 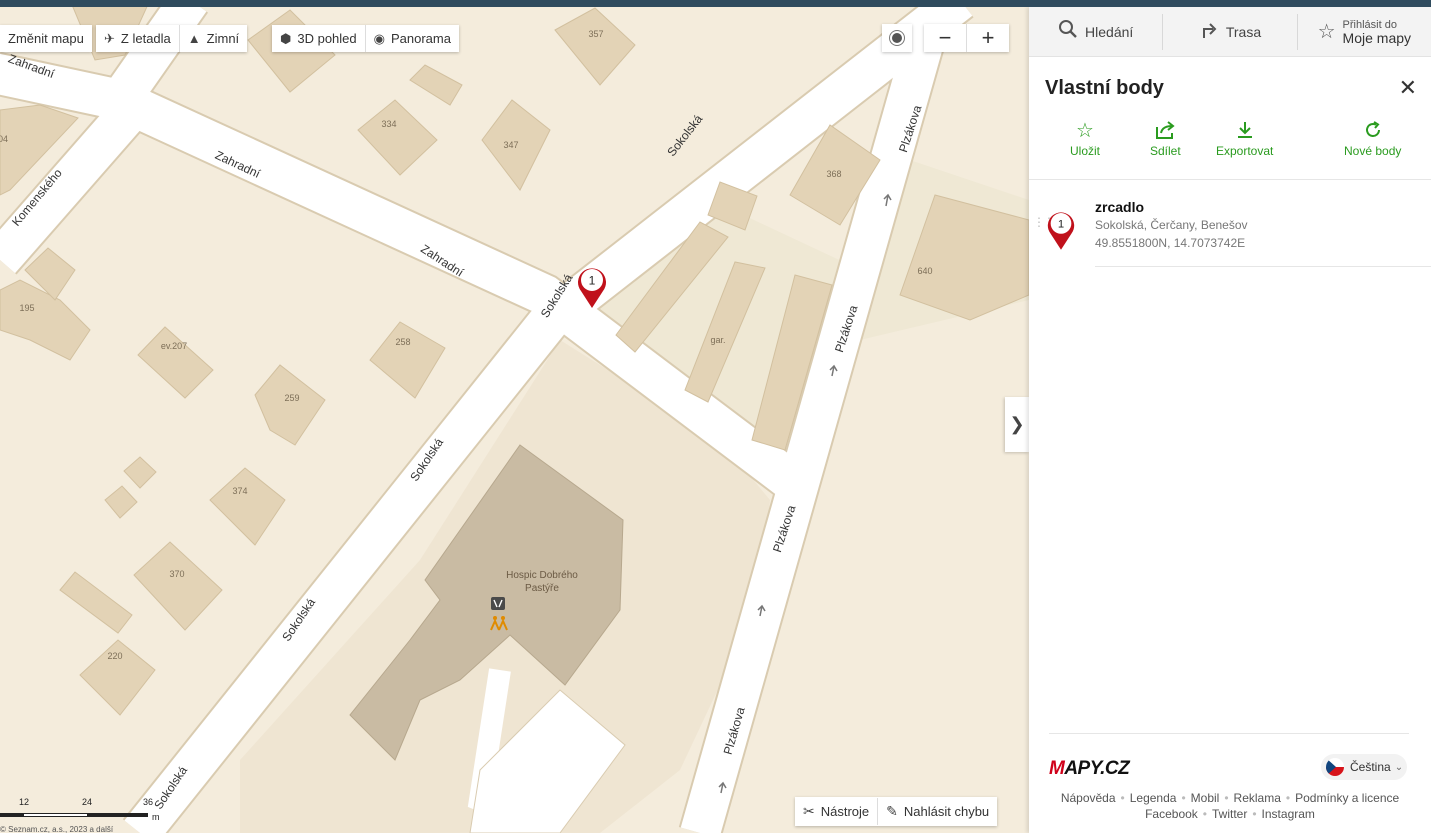 I want to click on close-icon: ✕, so click(x=1408, y=88).